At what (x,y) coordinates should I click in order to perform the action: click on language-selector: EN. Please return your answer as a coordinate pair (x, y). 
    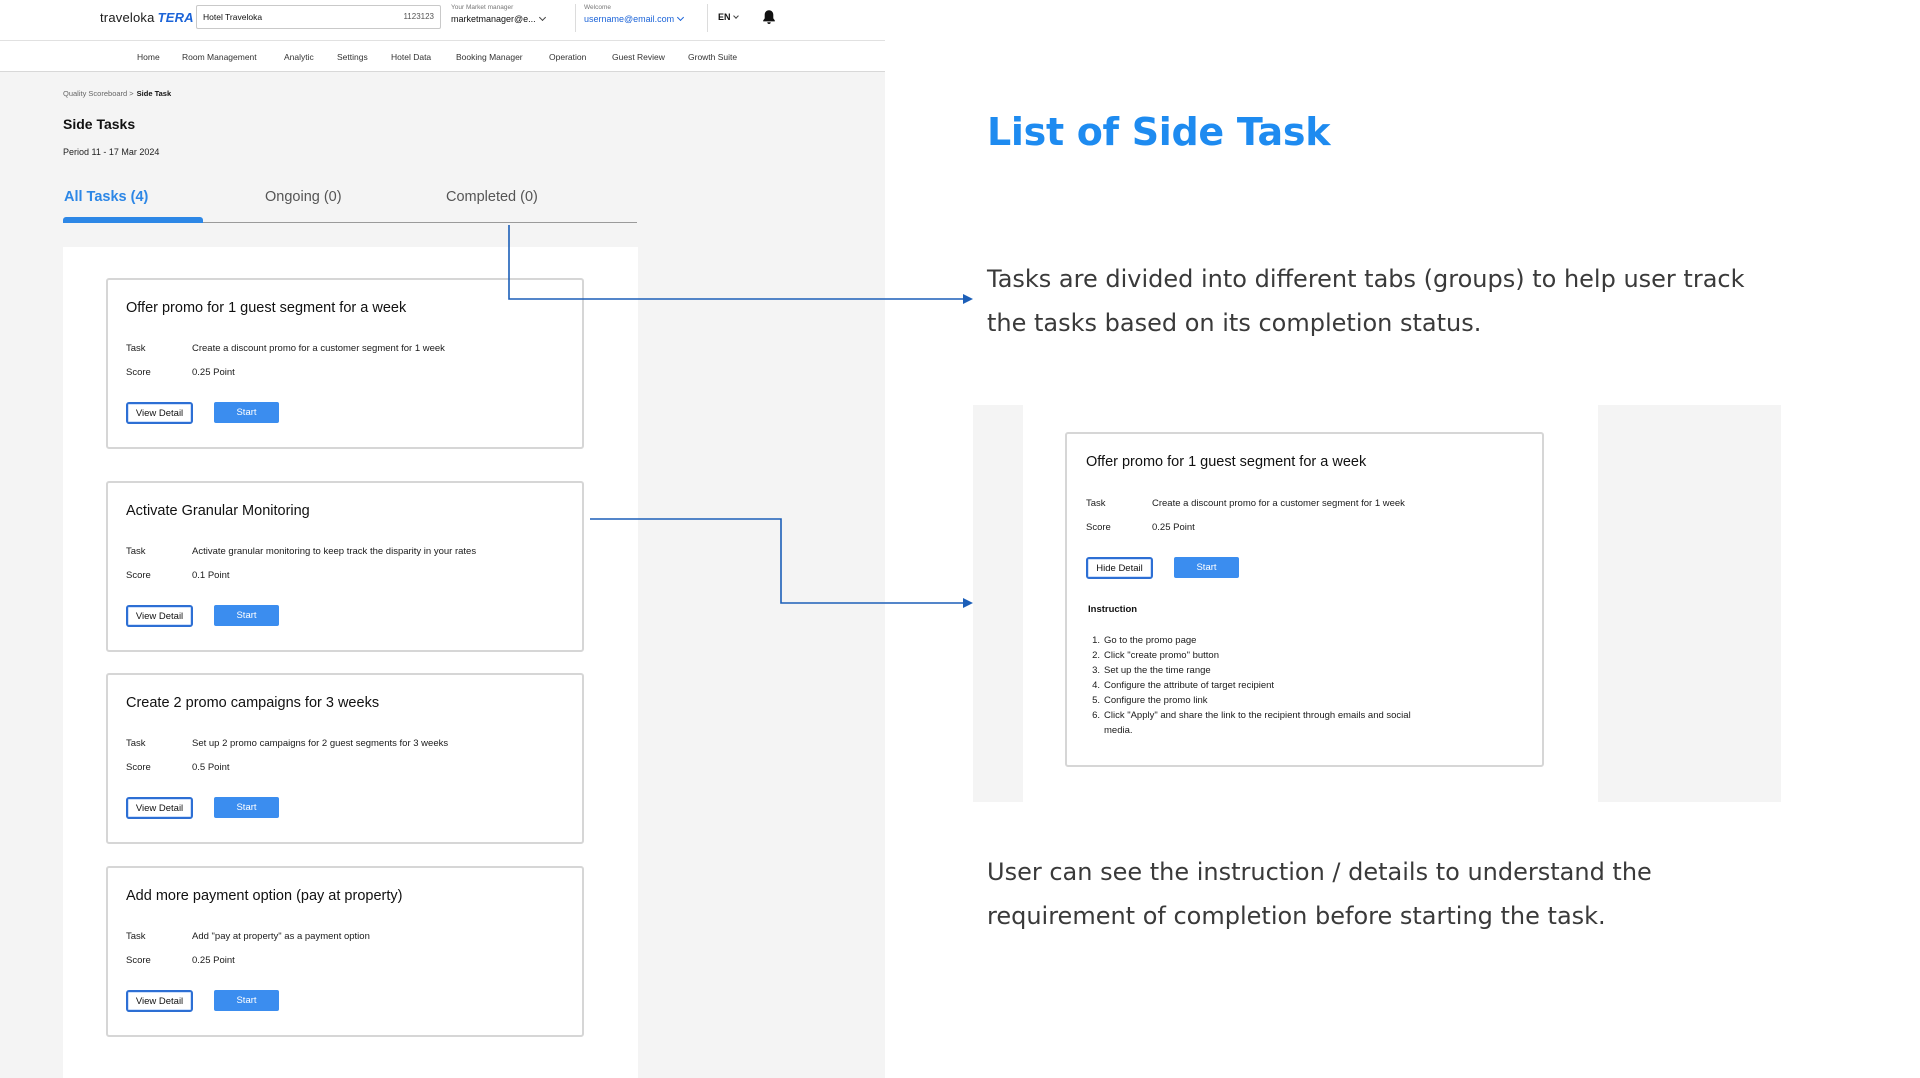
    Looking at the image, I should click on (728, 17).